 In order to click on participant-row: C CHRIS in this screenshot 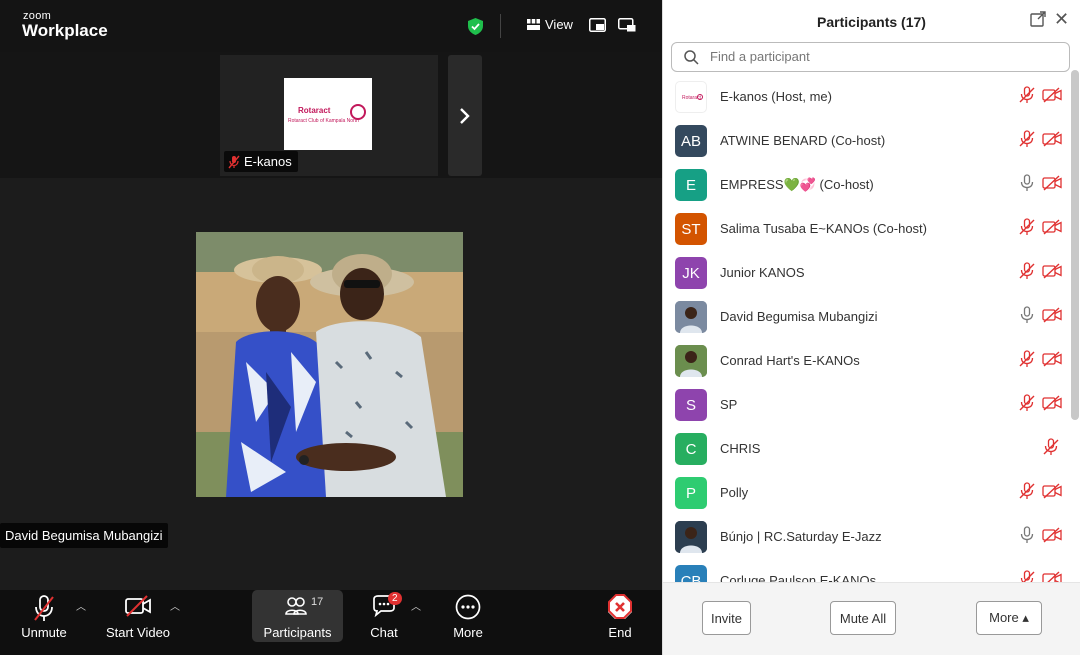, I will do `click(871, 449)`.